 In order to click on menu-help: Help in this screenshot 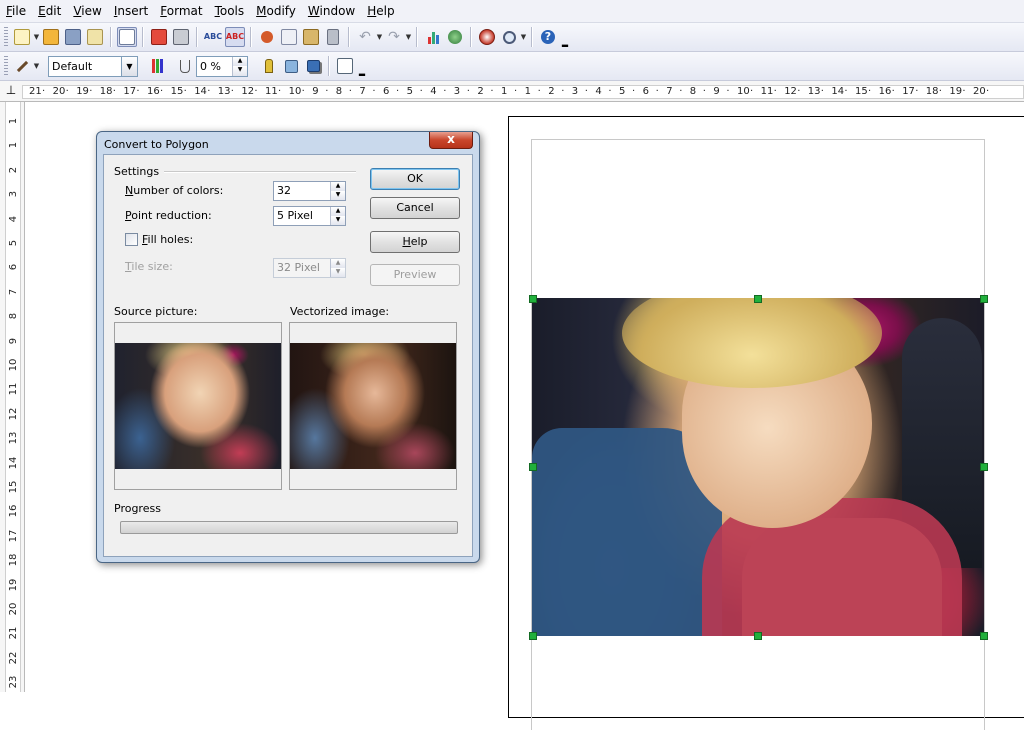, I will do `click(380, 11)`.